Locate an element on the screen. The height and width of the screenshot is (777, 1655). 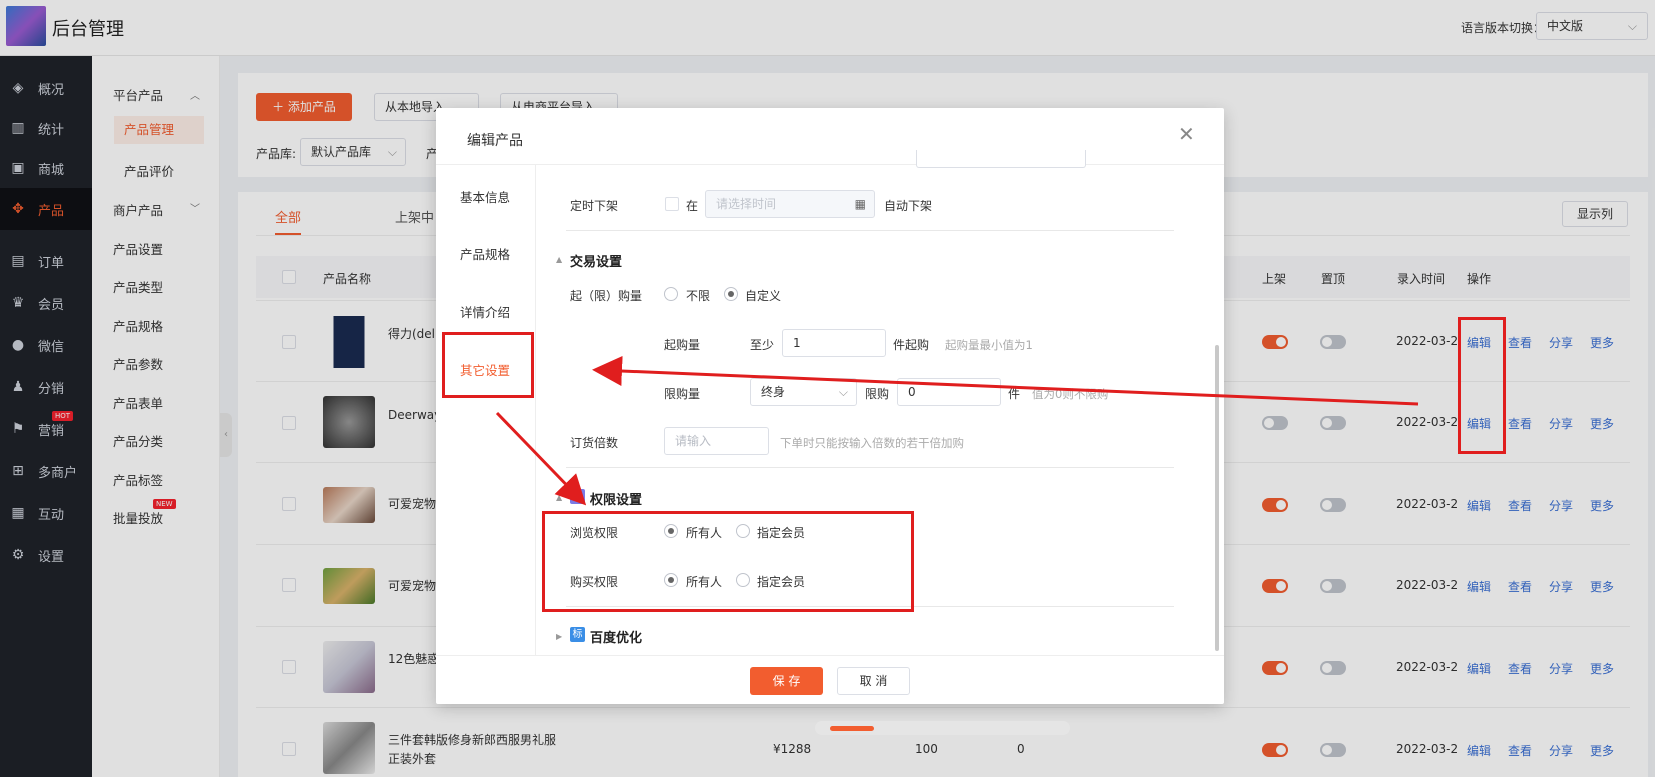
annotation-box-edit-links is located at coordinates (1482, 385).